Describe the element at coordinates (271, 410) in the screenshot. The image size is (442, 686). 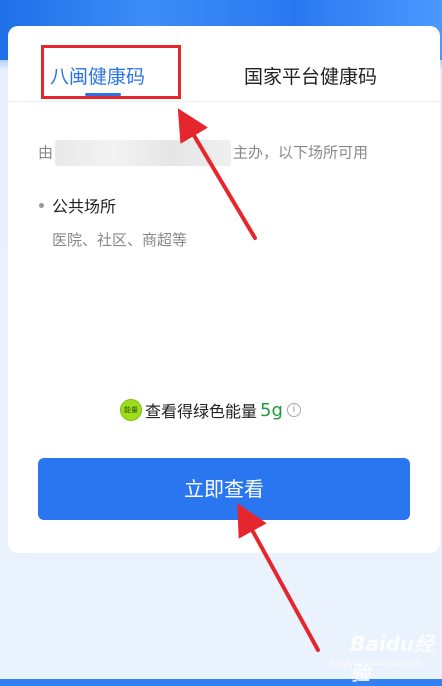
I see `energy-amount: 5g` at that location.